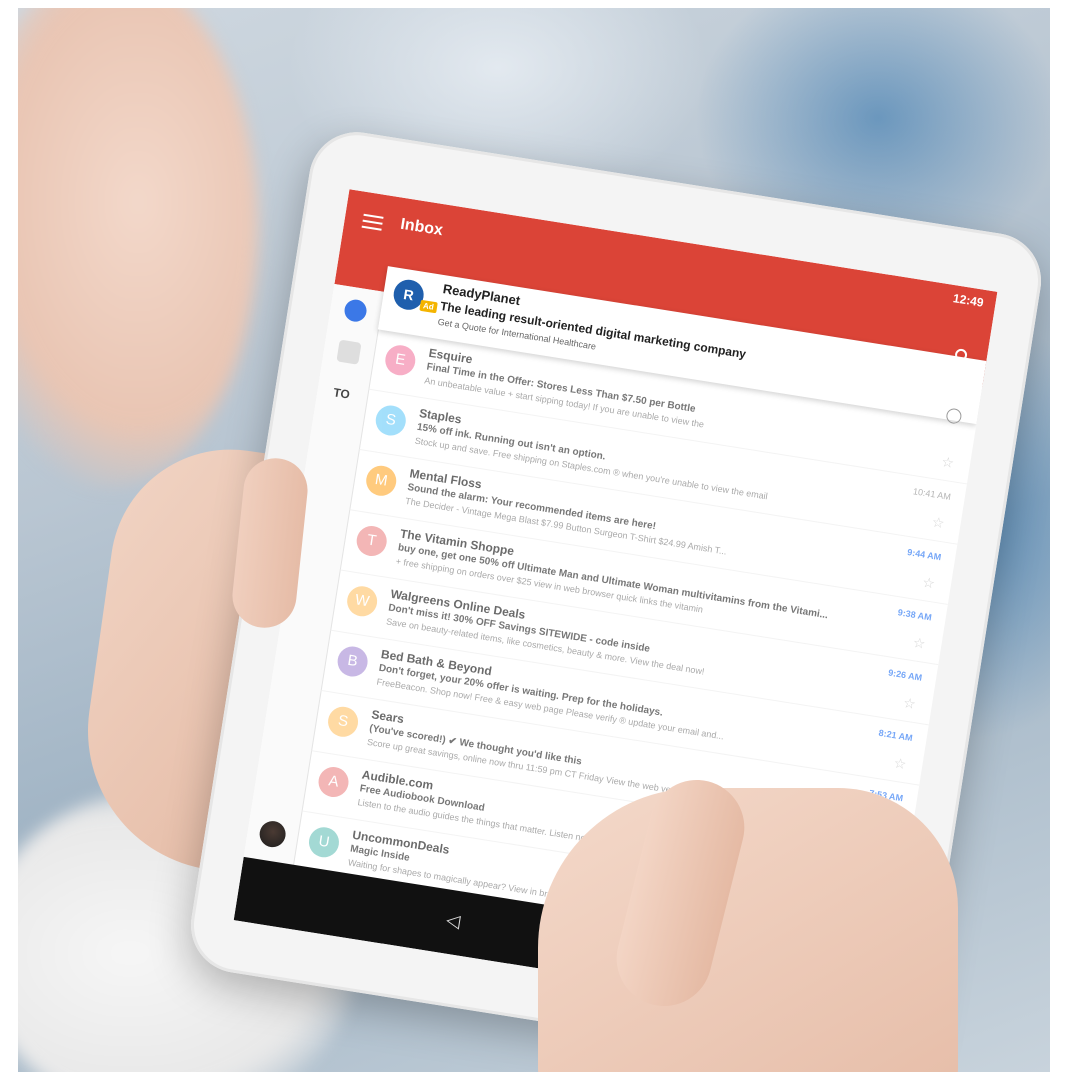 This screenshot has height=1080, width=1065. What do you see at coordinates (905, 675) in the screenshot?
I see `email-time: 9:26 AM` at bounding box center [905, 675].